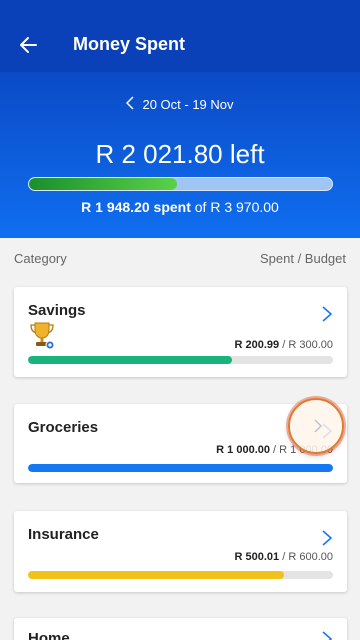  Describe the element at coordinates (243, 450) in the screenshot. I see `category-spent: R 1 000.00` at that location.